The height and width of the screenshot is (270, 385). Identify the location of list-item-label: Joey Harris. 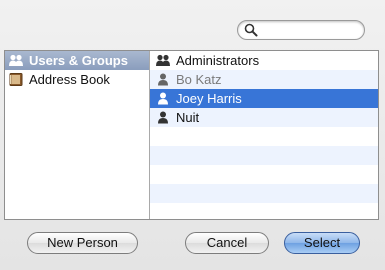
(209, 98).